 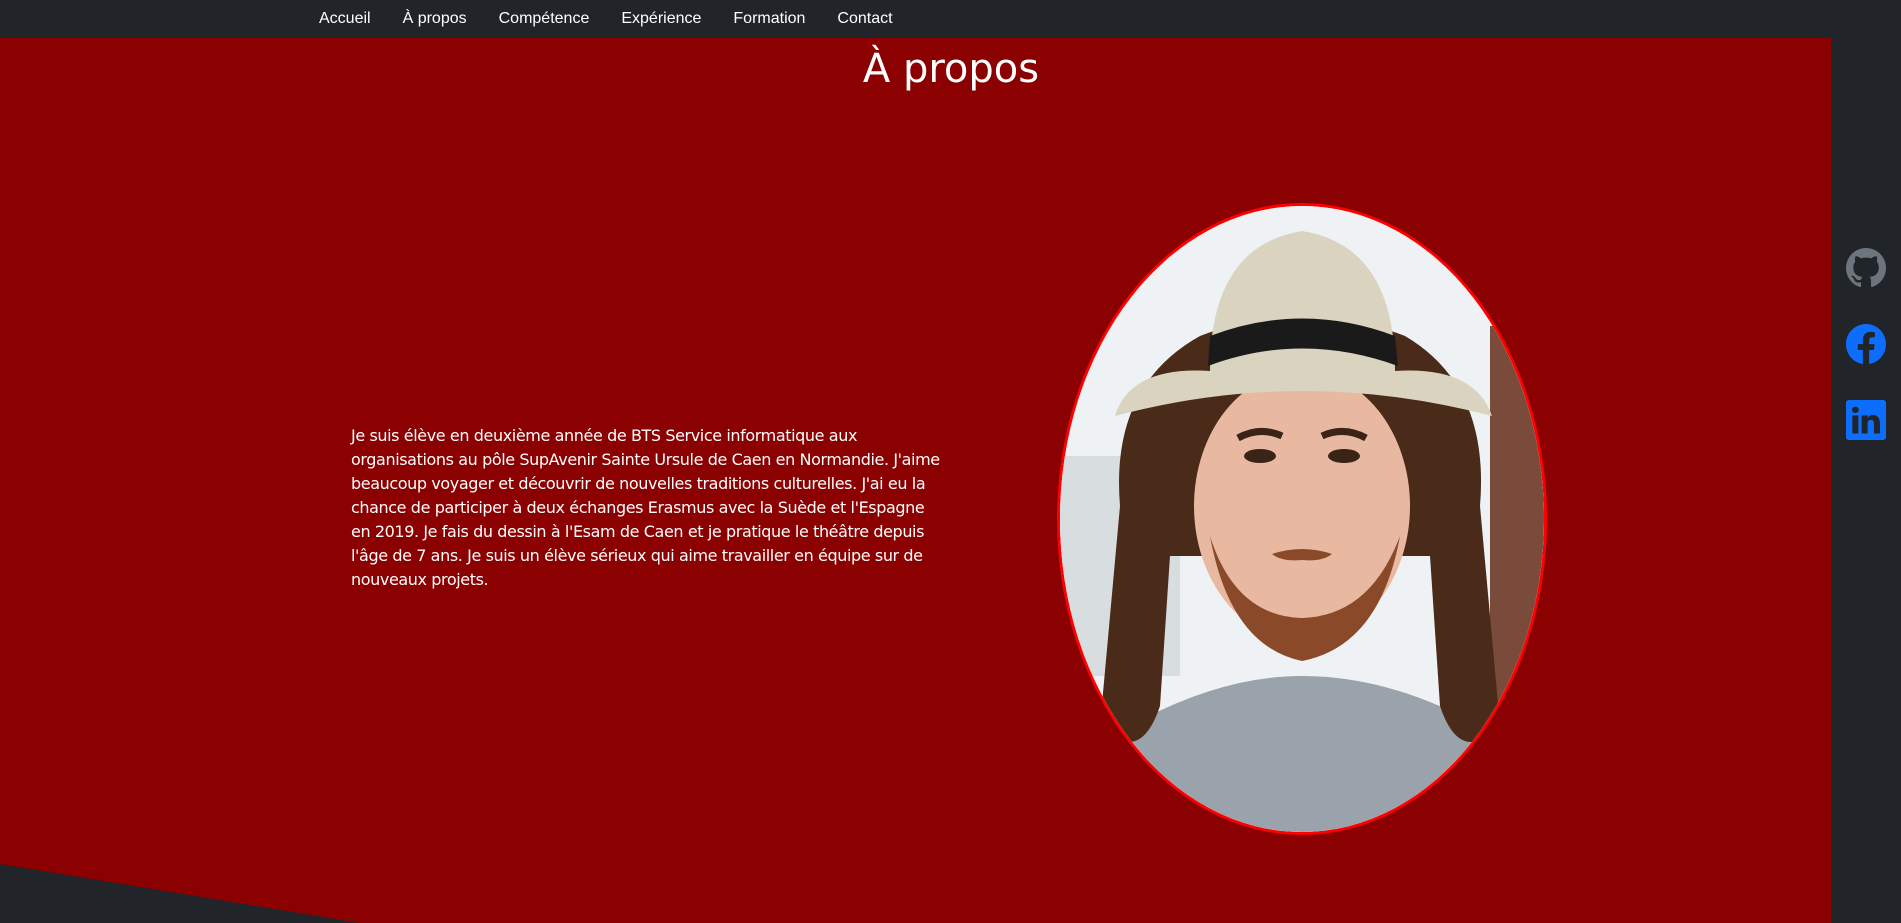 I want to click on nav-link-contact: Contact, so click(x=864, y=18).